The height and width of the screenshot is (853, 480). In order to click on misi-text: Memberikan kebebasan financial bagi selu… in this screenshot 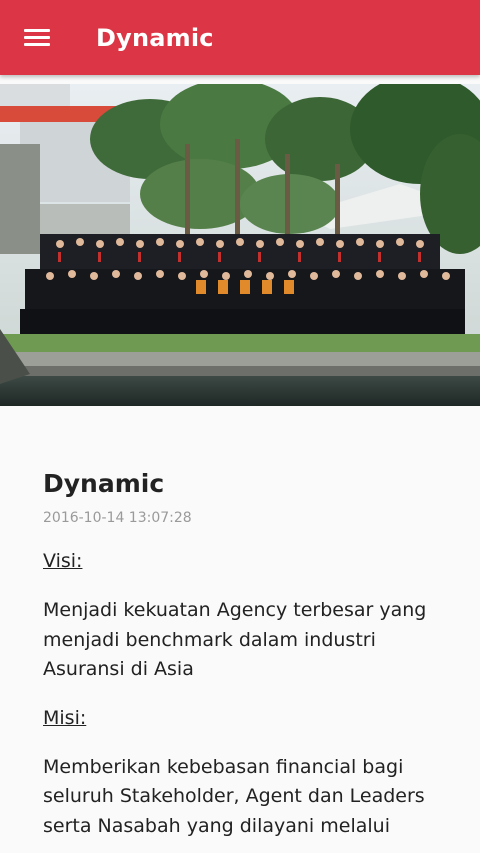, I will do `click(234, 796)`.